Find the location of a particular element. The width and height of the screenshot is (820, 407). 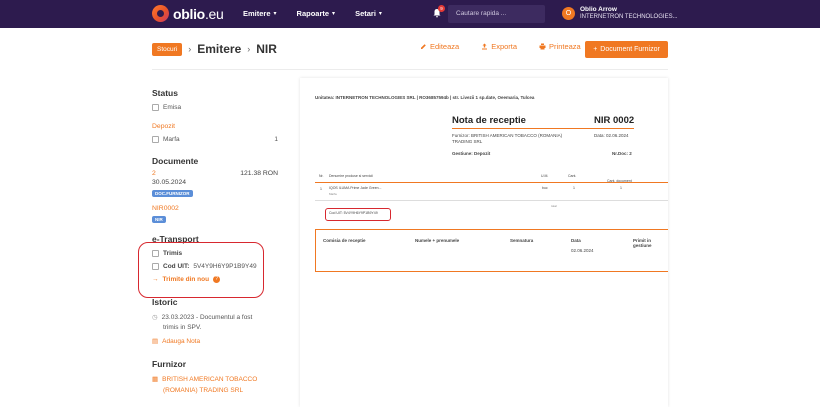

doc-date: Data: 02.06.2024 is located at coordinates (611, 135).